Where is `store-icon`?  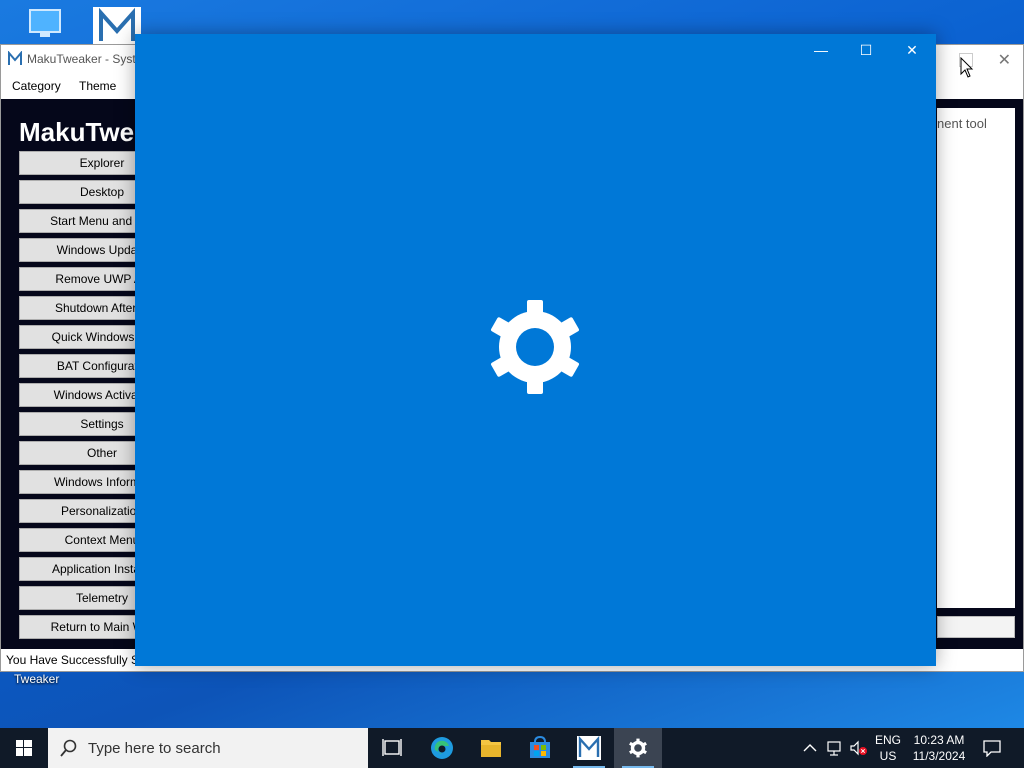 store-icon is located at coordinates (540, 746).